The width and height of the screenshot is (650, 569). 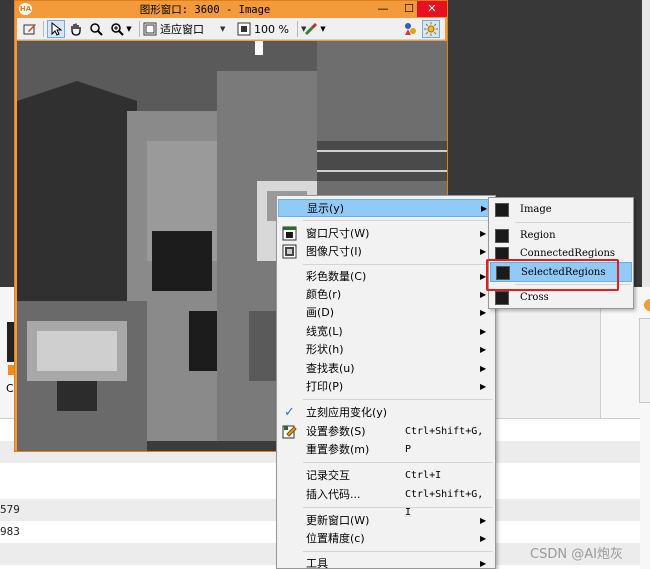 I want to click on menu-item-label: 查找表(u), so click(x=330, y=368).